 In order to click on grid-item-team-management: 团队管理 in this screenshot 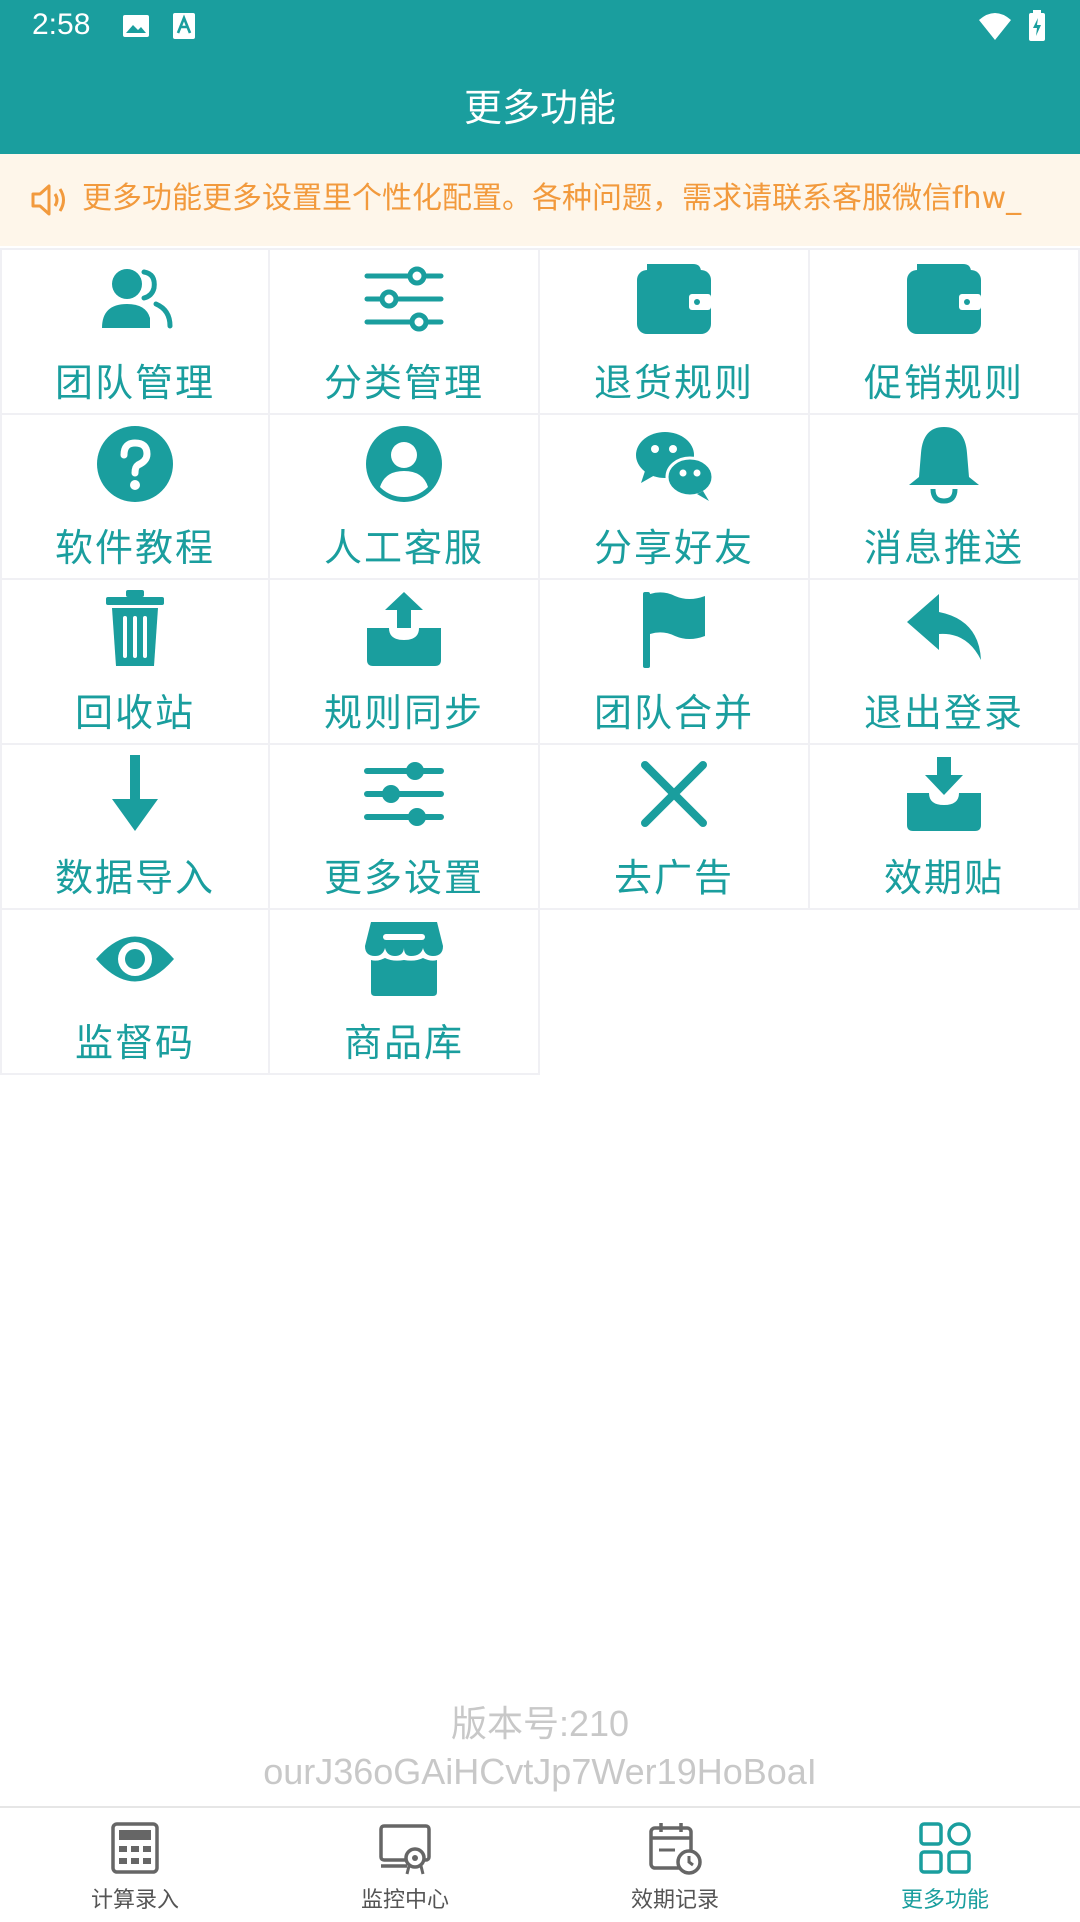, I will do `click(135, 331)`.